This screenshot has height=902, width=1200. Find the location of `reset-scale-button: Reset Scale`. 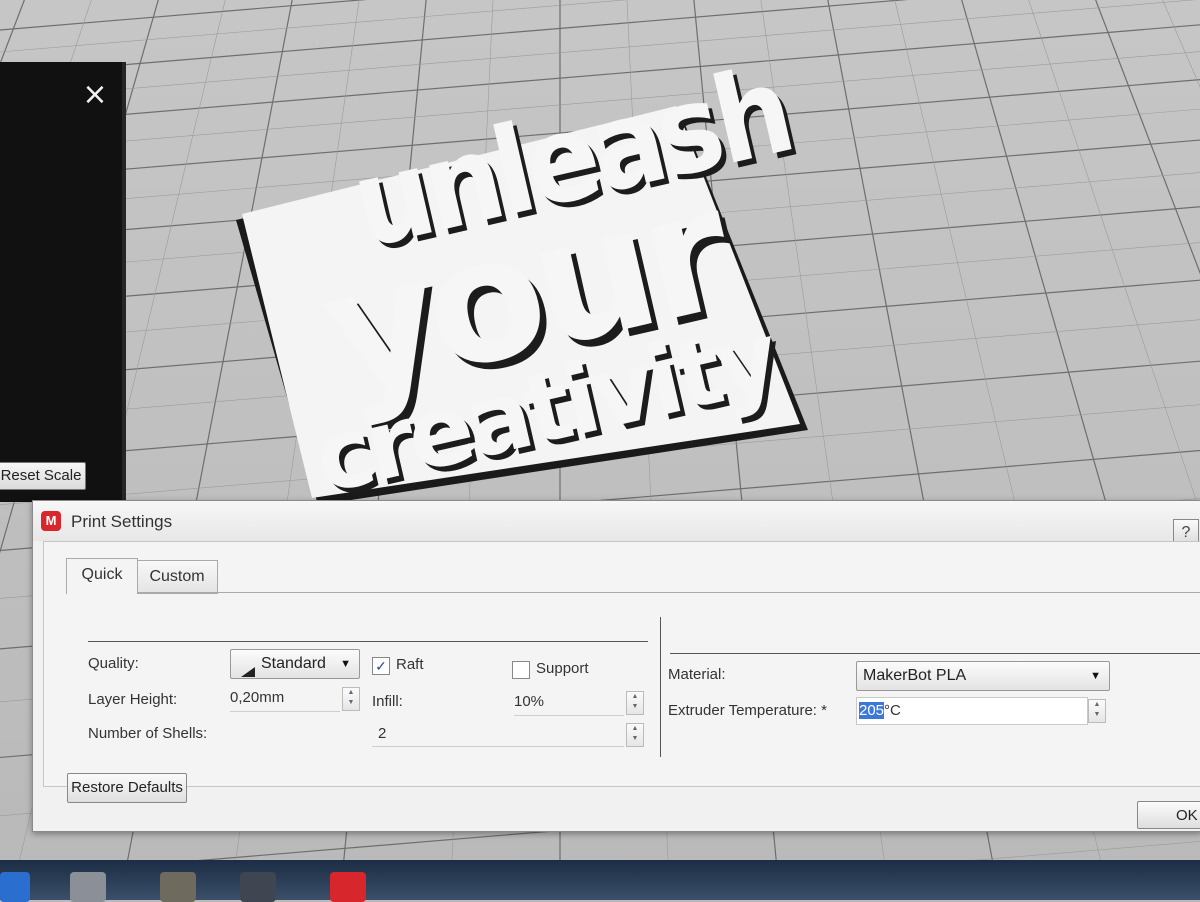

reset-scale-button: Reset Scale is located at coordinates (43, 476).